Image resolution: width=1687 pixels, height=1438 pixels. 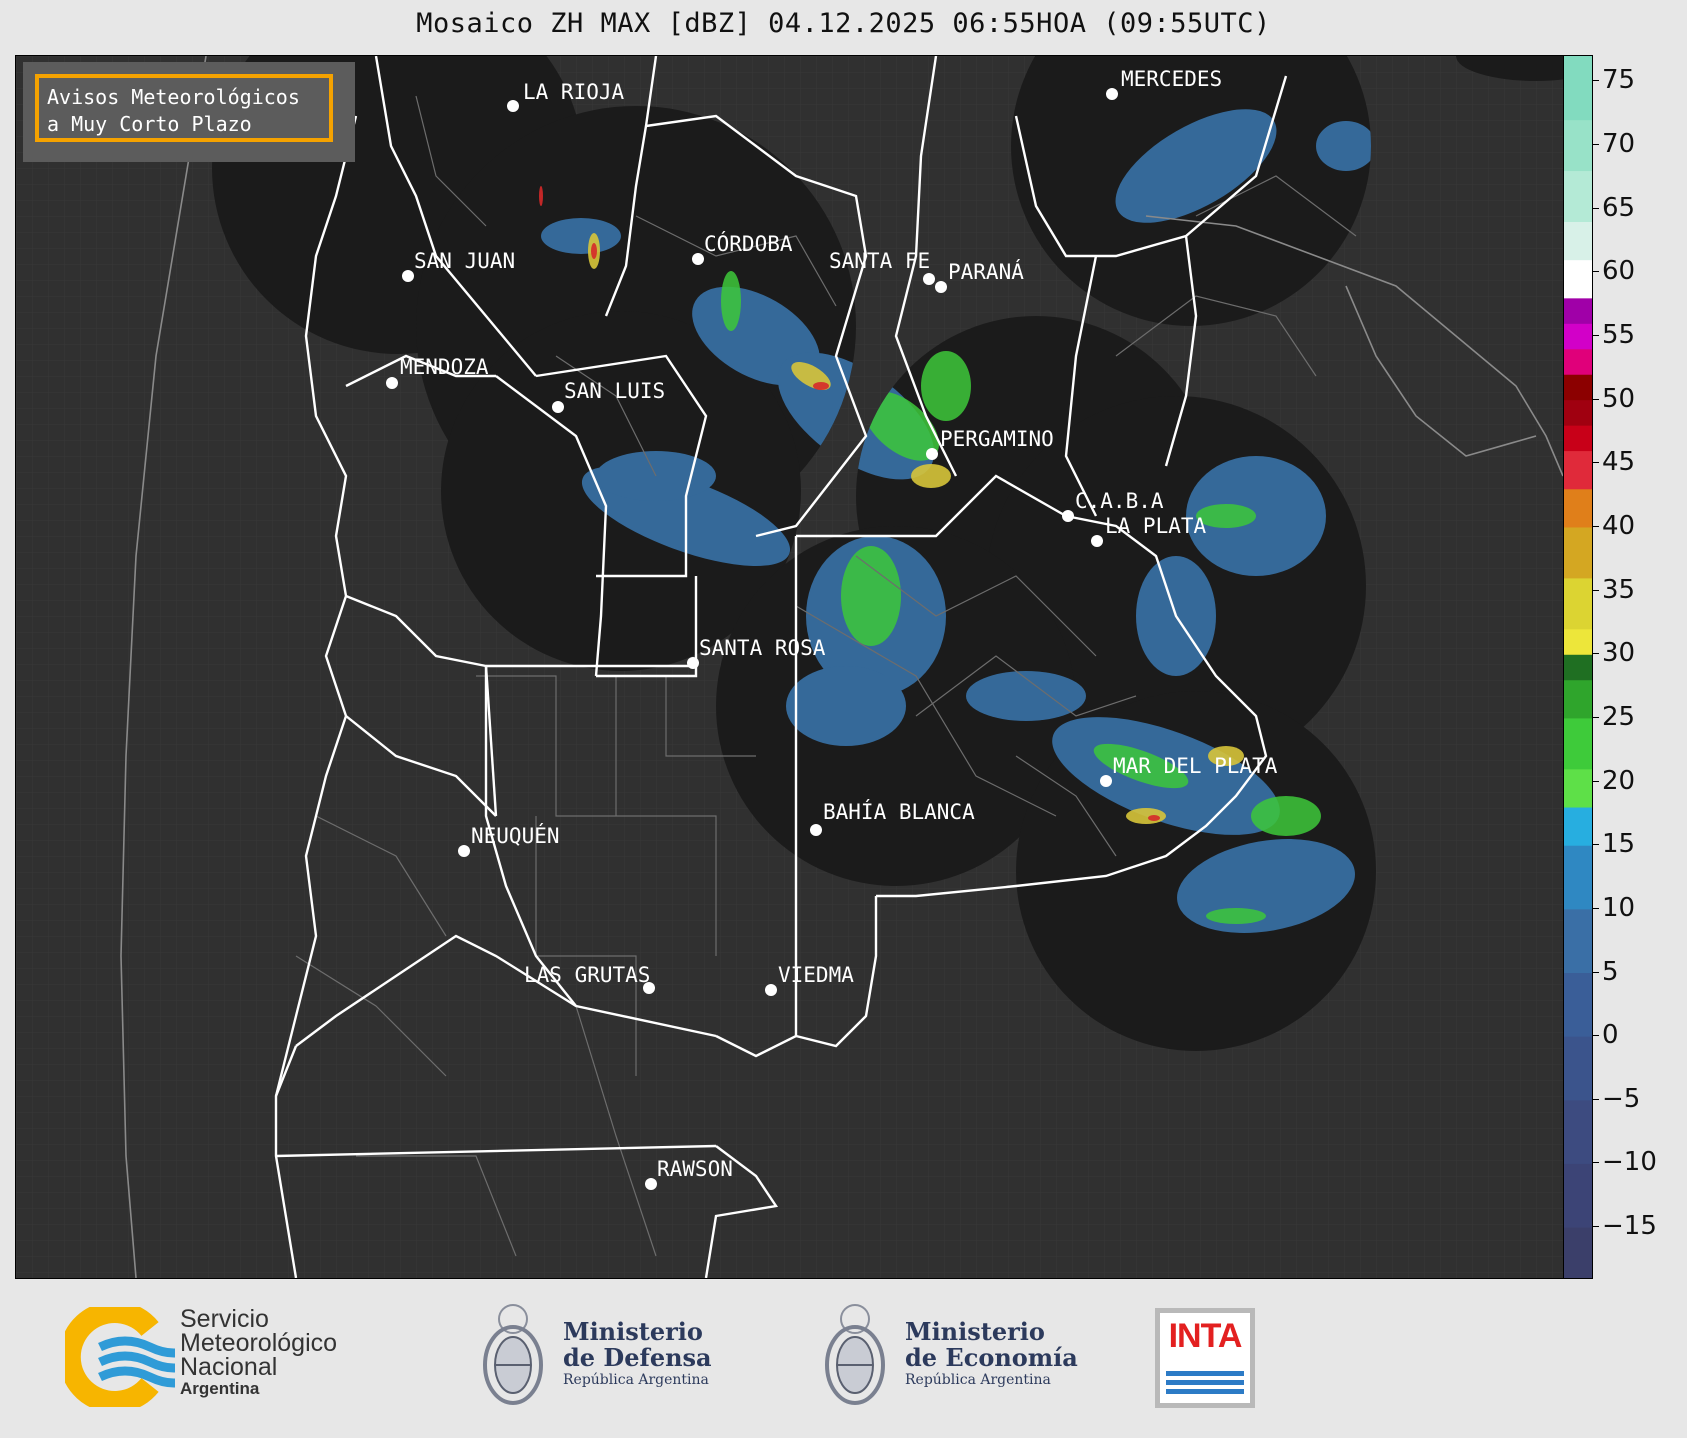 What do you see at coordinates (693, 663) in the screenshot?
I see `city-dot-santa-rosa` at bounding box center [693, 663].